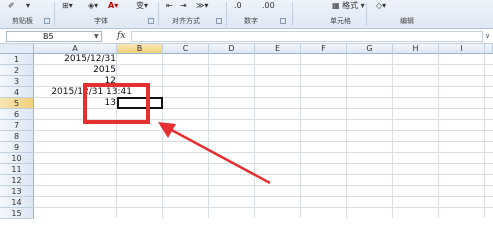 The image size is (493, 240). What do you see at coordinates (75, 49) in the screenshot?
I see `column-header-a: A` at bounding box center [75, 49].